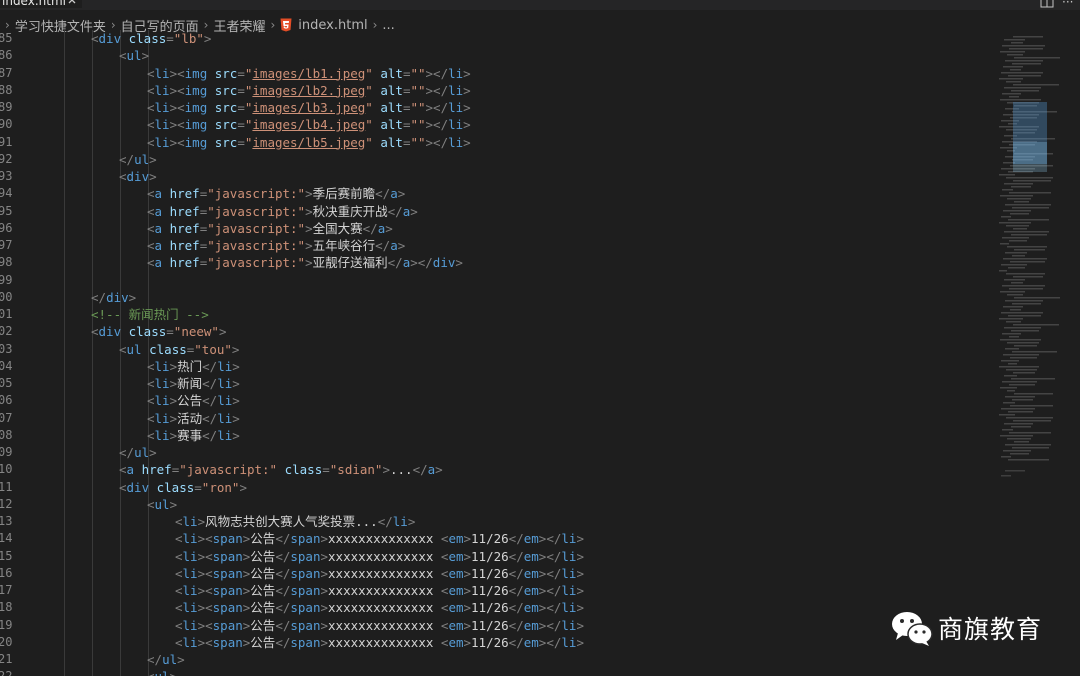 Image resolution: width=1080 pixels, height=676 pixels. Describe the element at coordinates (495, 55) in the screenshot. I see `code-line: 86 <ul>` at that location.